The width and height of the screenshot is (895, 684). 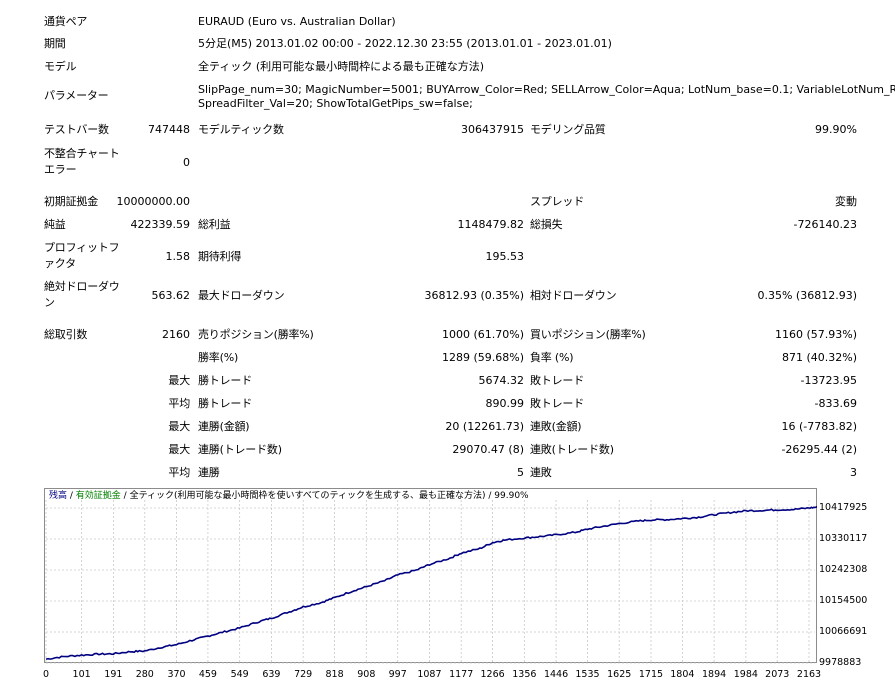 What do you see at coordinates (619, 674) in the screenshot?
I see `x-tick-label: 1625` at bounding box center [619, 674].